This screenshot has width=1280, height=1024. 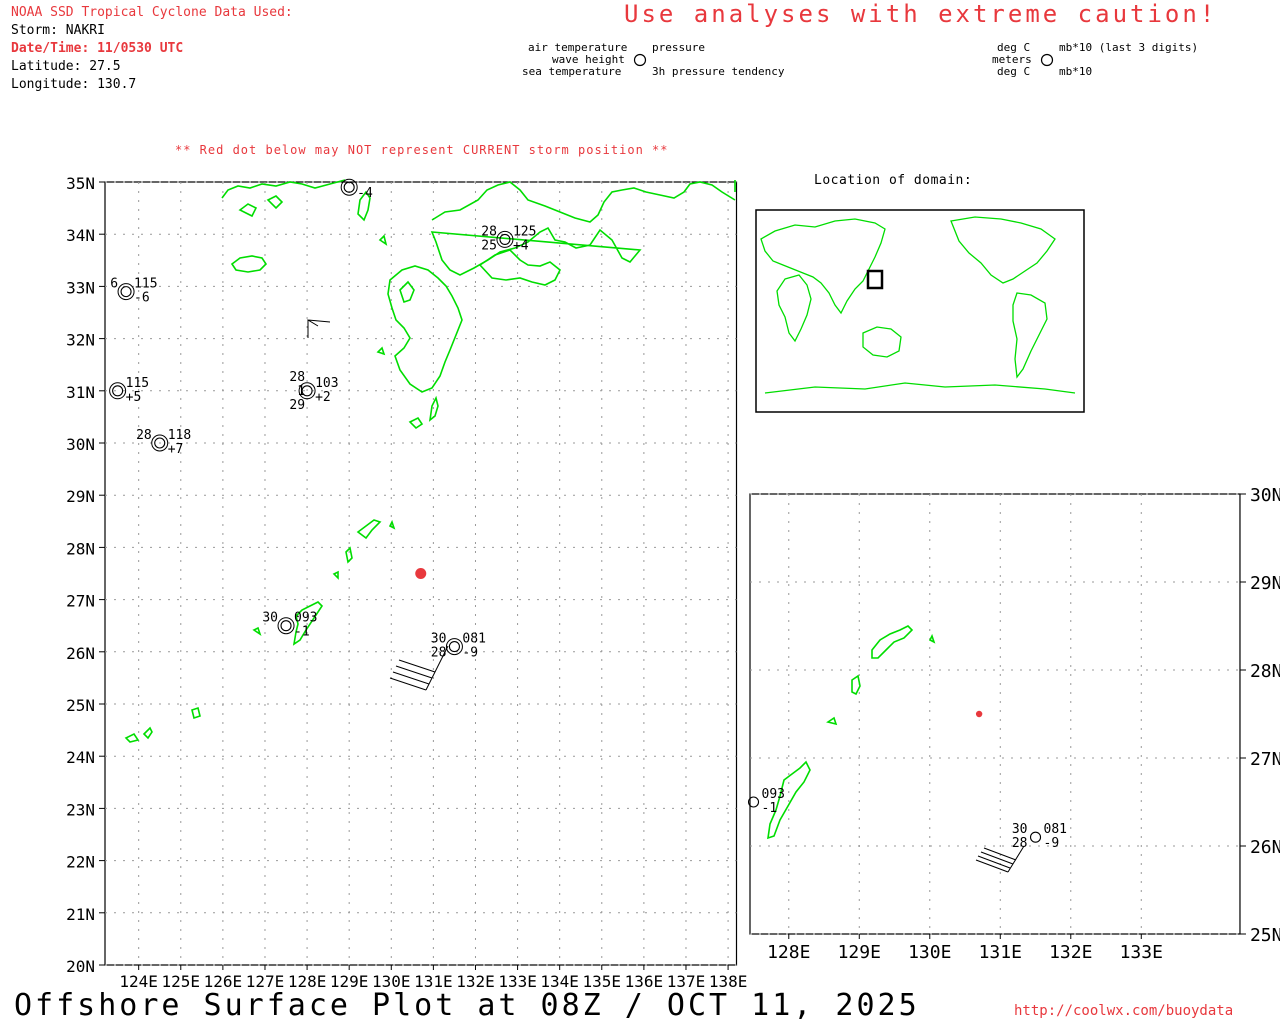 I want to click on legend-unit-circle-icon, so click(x=1047, y=60).